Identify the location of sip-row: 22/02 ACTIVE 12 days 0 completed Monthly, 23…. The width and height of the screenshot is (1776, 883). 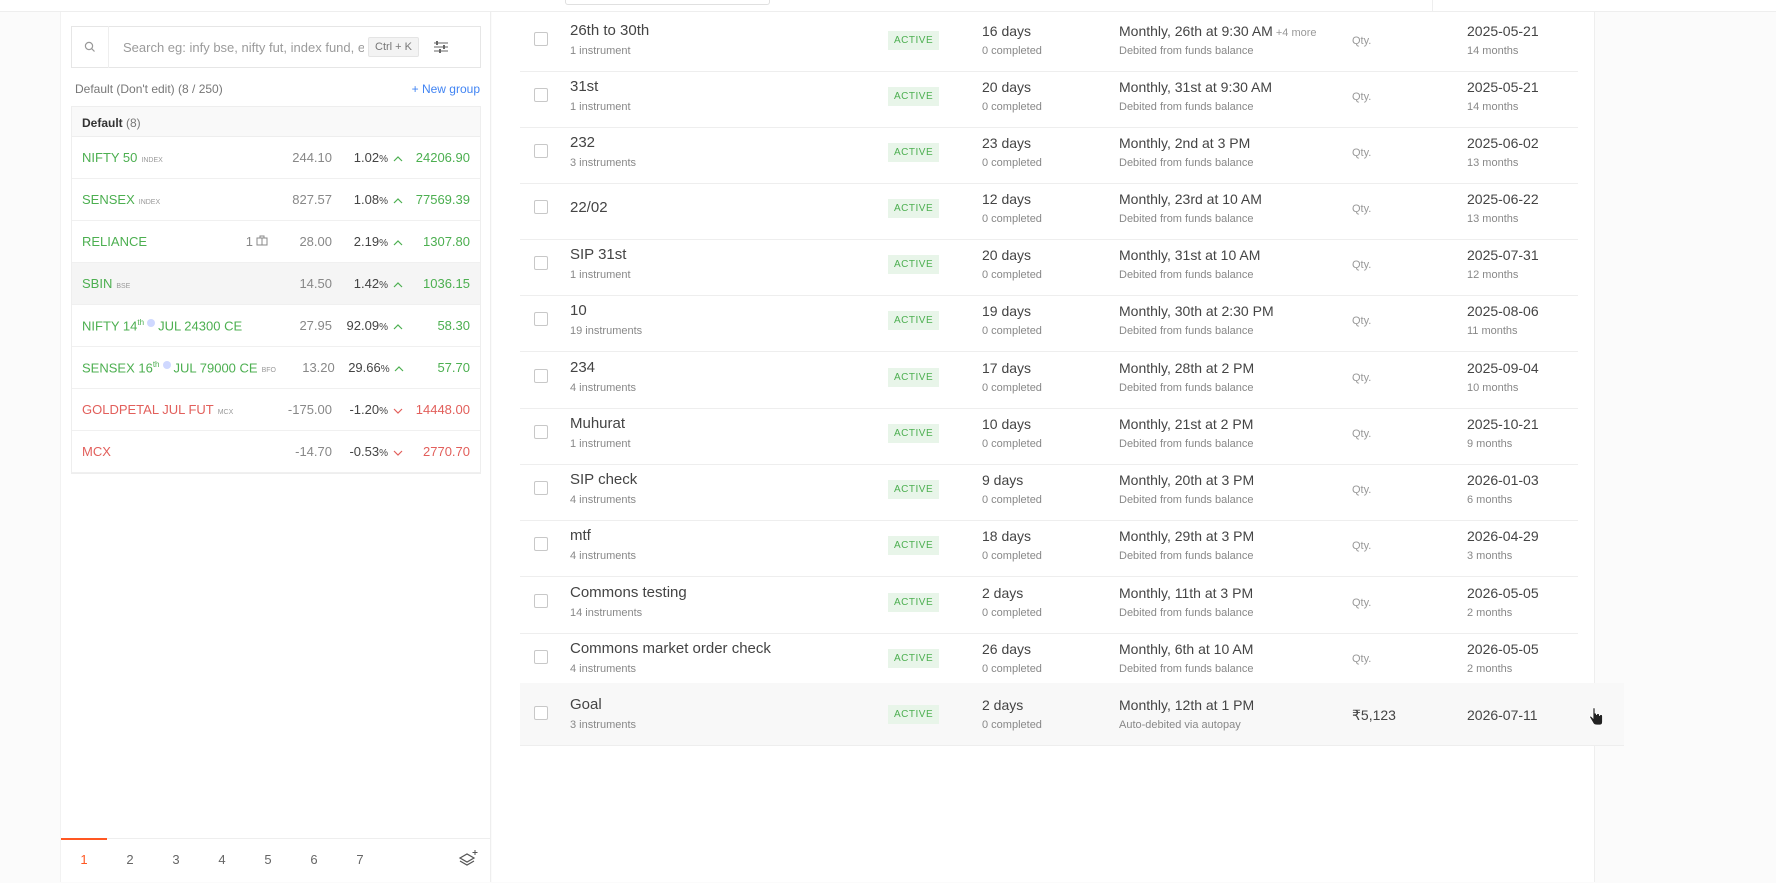
(1049, 208).